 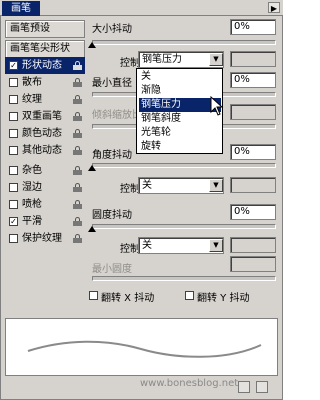 What do you see at coordinates (32, 187) in the screenshot?
I see `sidebar-item-label: 湿边` at bounding box center [32, 187].